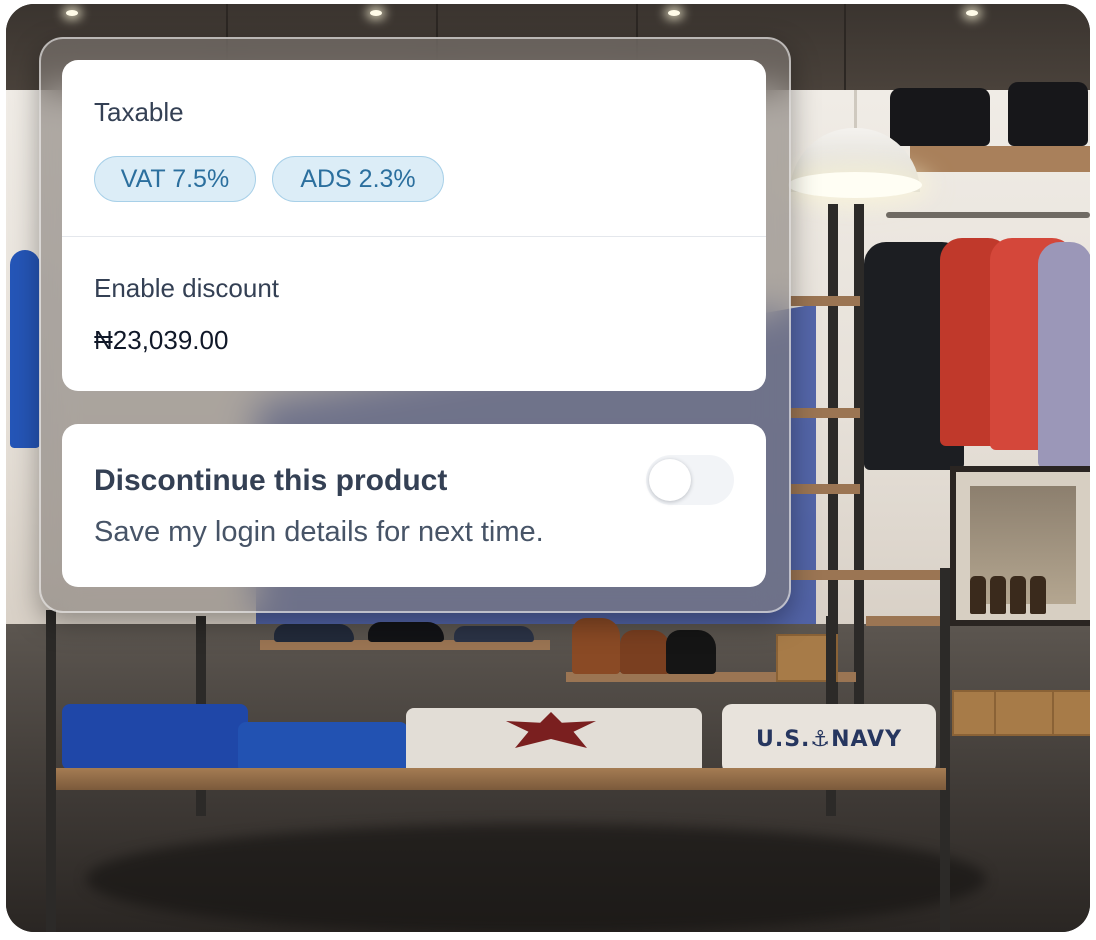  Describe the element at coordinates (988, 215) in the screenshot. I see `clothing-rail` at that location.